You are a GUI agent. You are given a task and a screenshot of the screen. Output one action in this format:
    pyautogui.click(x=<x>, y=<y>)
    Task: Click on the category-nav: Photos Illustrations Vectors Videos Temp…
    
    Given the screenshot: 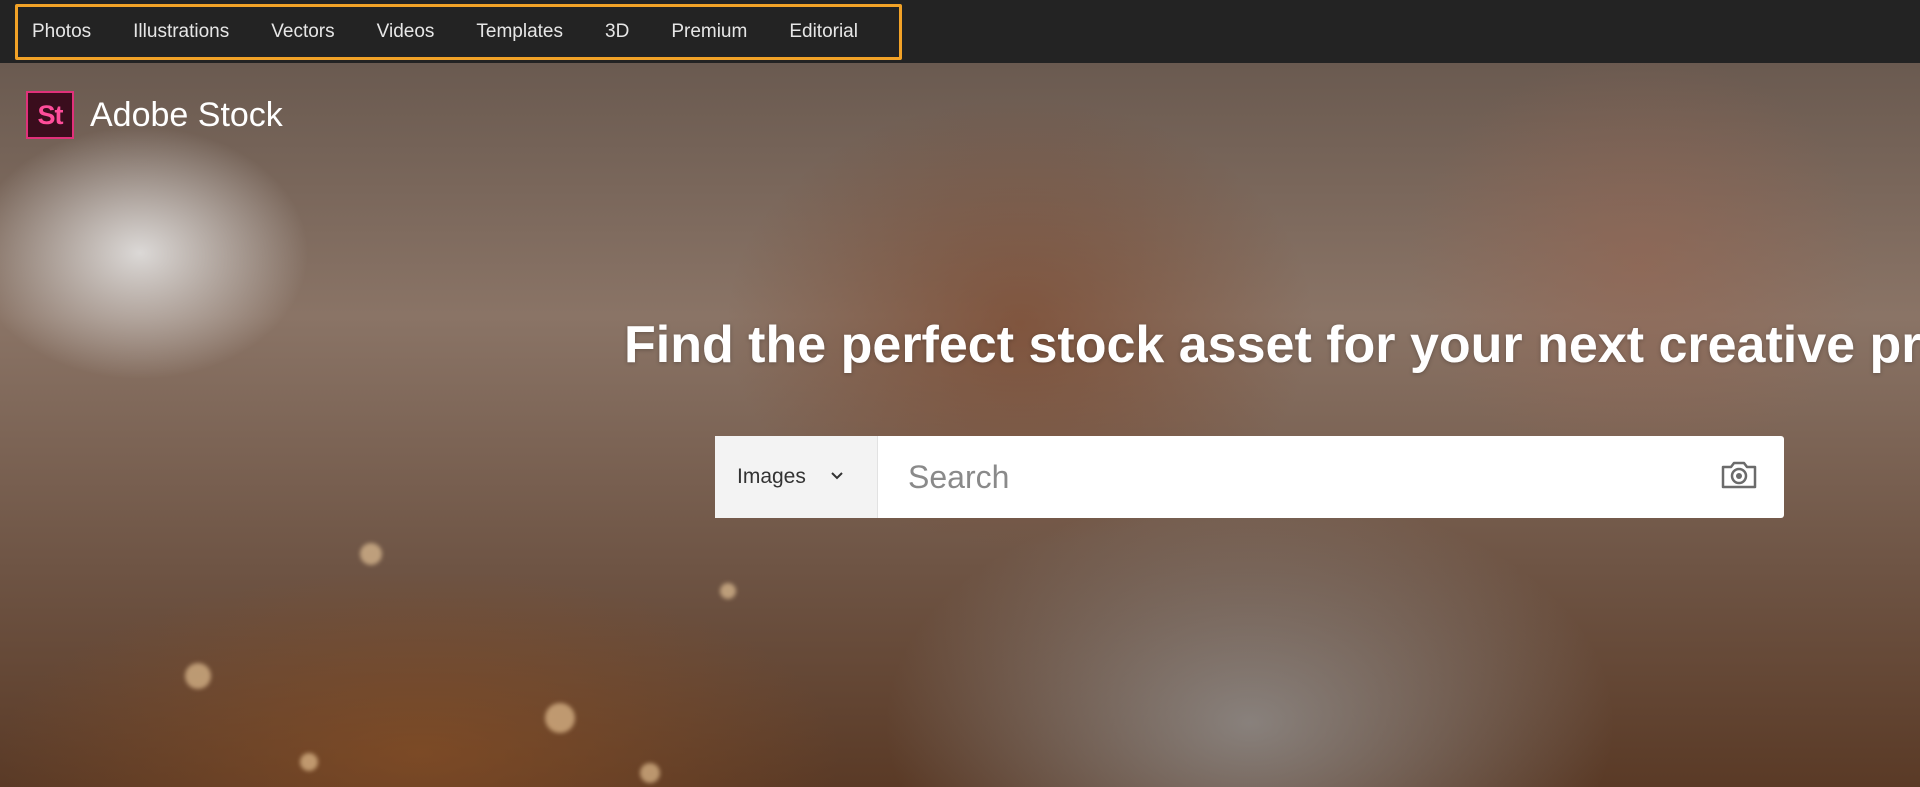 What is the action you would take?
    pyautogui.click(x=458, y=32)
    